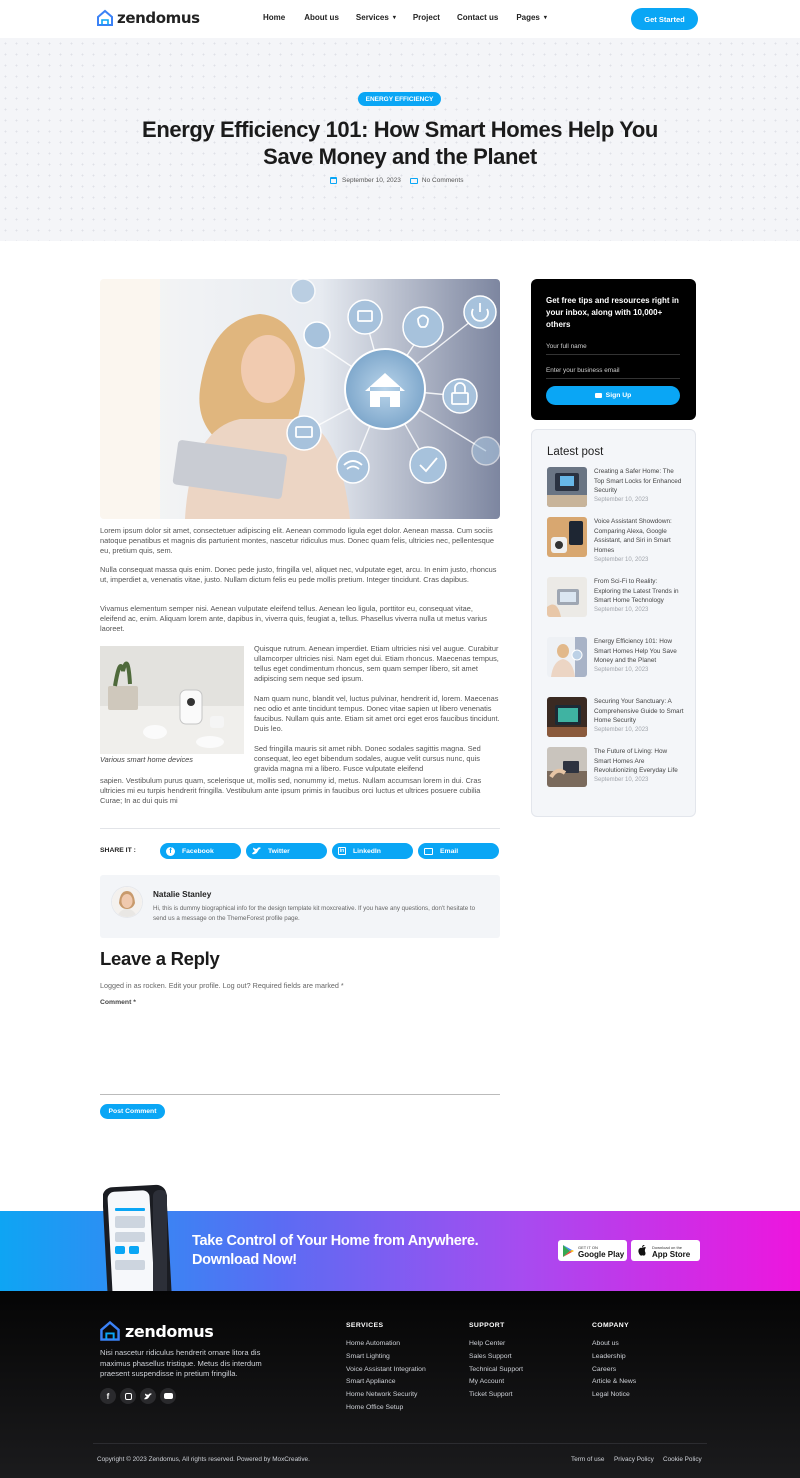  Describe the element at coordinates (496, 1369) in the screenshot. I see `footer-link: Technical Support` at that location.